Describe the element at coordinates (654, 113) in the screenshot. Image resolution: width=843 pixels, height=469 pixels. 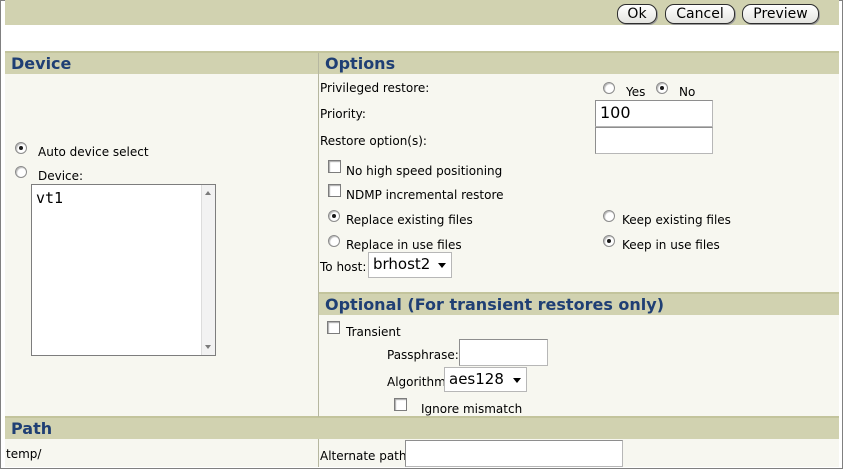
I see `priority-input: 100` at that location.